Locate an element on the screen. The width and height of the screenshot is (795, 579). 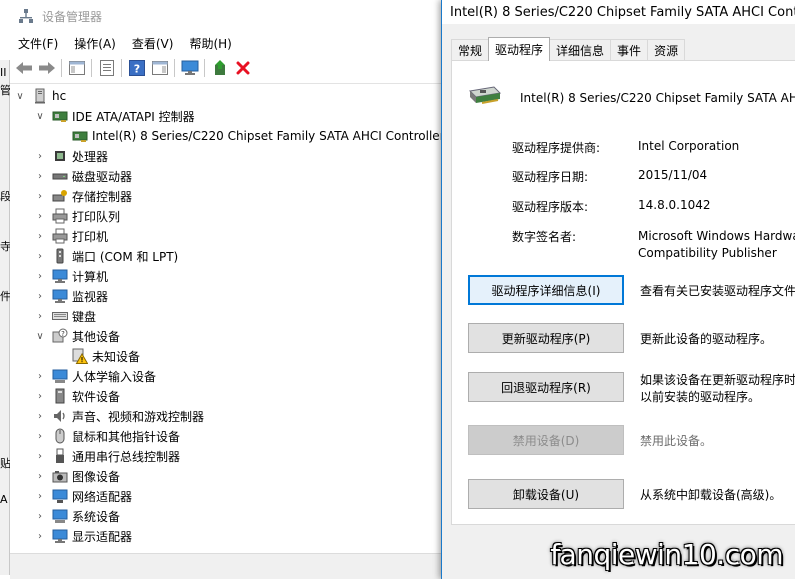
hid-icon is located at coordinates (60, 376).